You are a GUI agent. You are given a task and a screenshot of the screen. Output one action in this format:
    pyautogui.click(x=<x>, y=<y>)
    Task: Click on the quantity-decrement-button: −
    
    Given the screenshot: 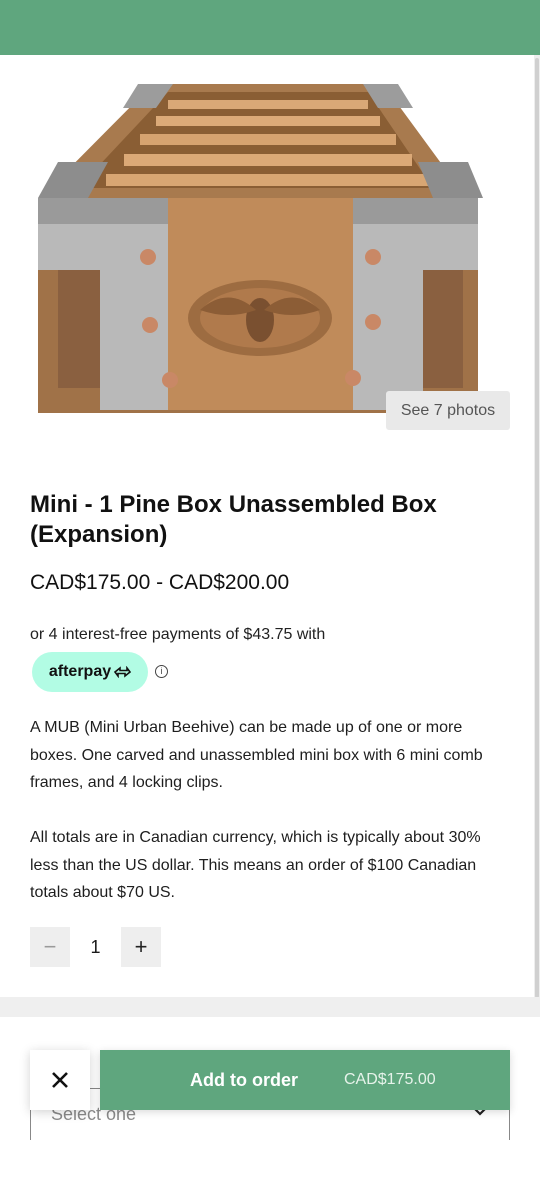 What is the action you would take?
    pyautogui.click(x=50, y=947)
    